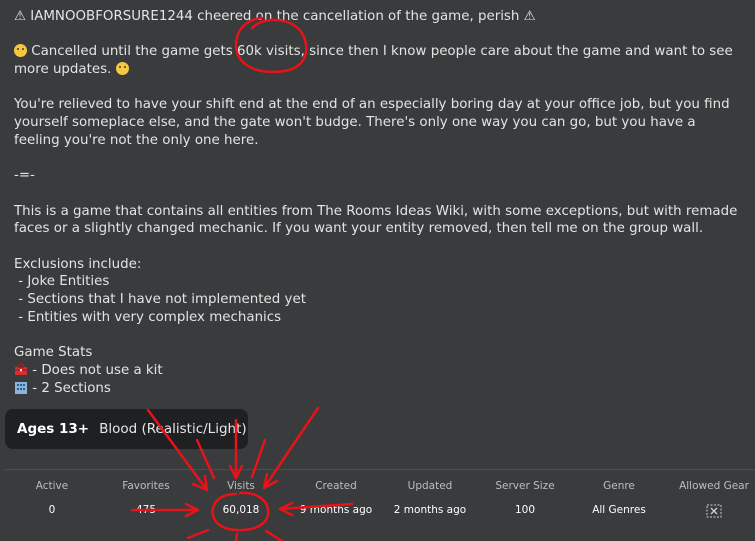  I want to click on toolbox-icon, so click(21, 369).